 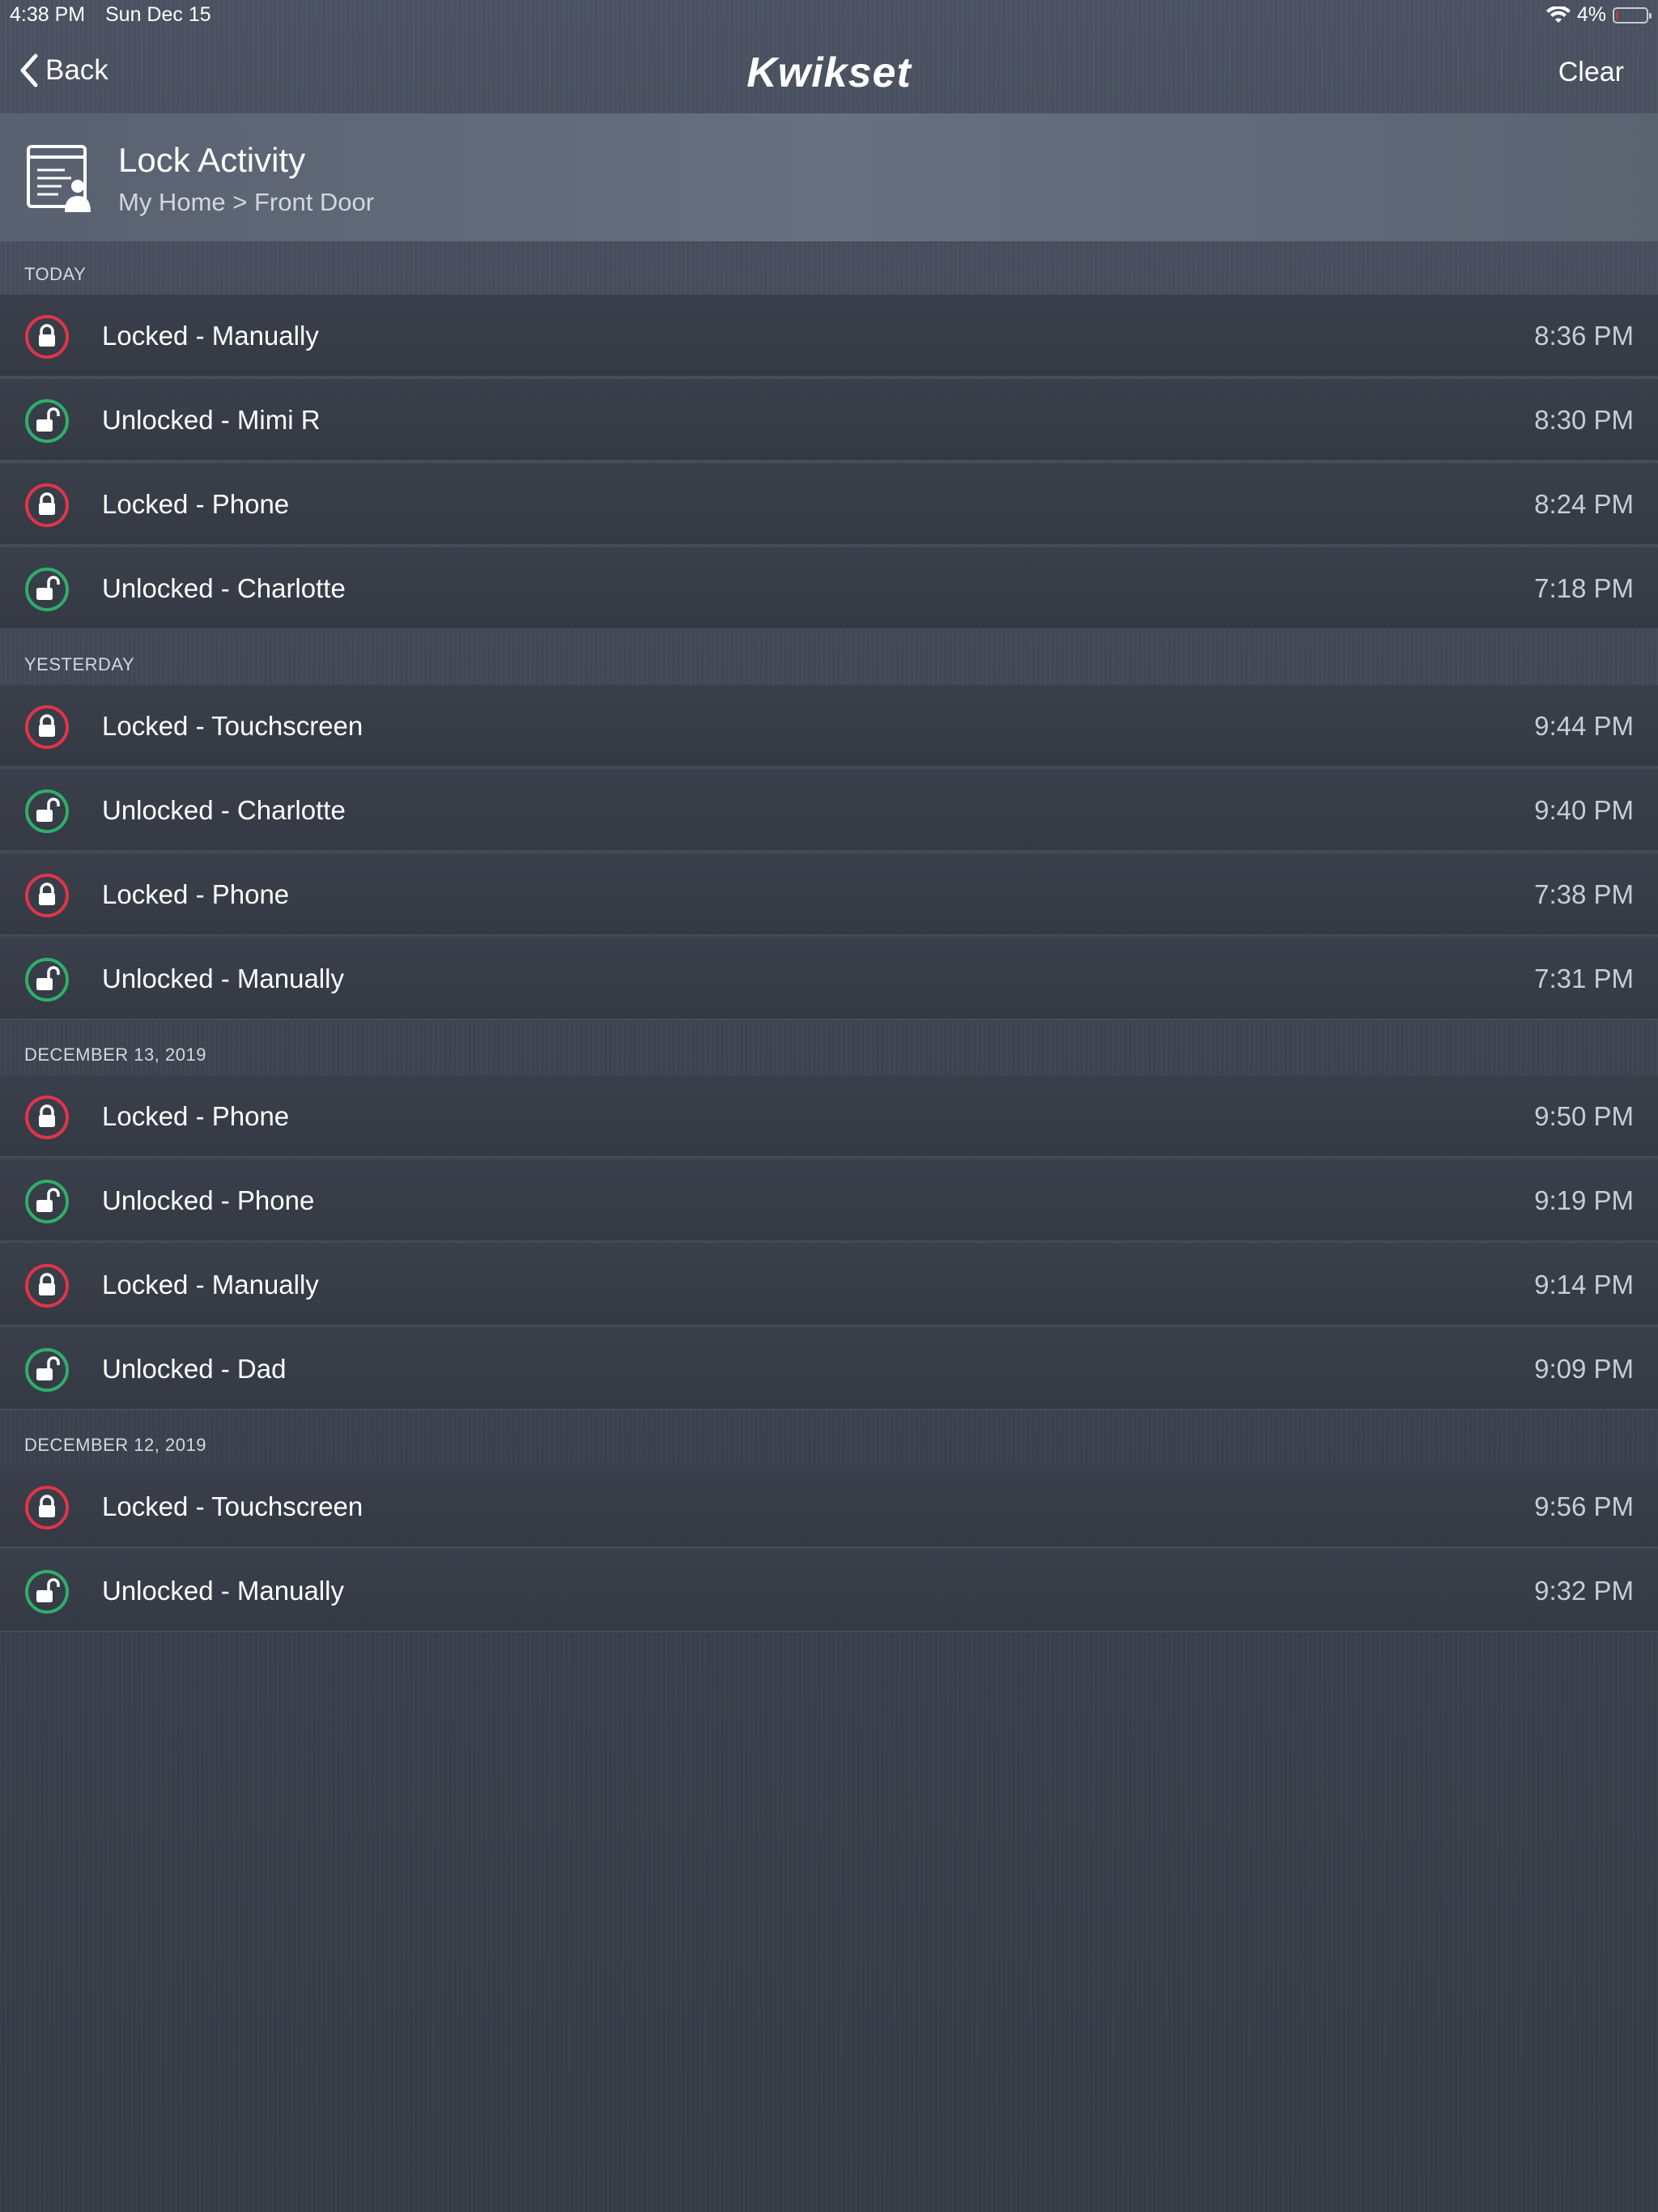 I want to click on activity-time: 9:32 PM, so click(x=1584, y=1591).